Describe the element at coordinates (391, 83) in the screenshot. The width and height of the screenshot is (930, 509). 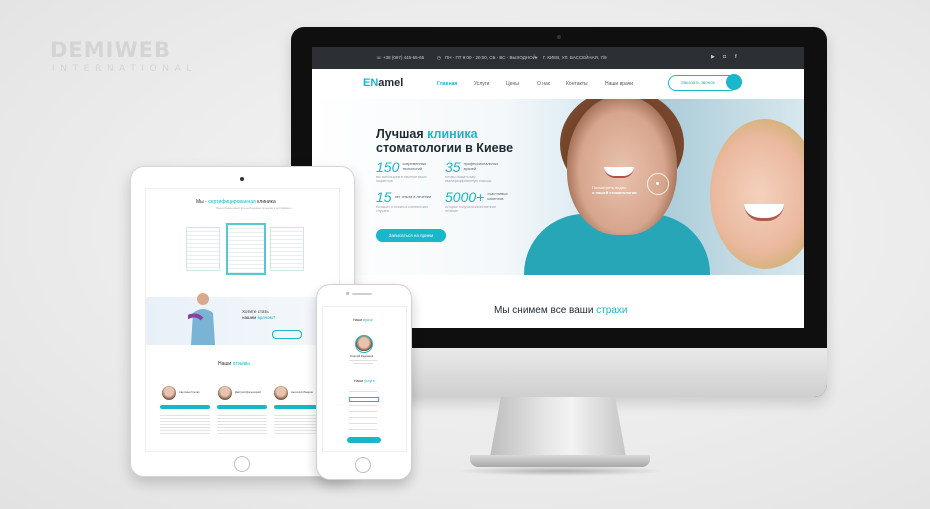
I see `logo-rest: amel` at that location.